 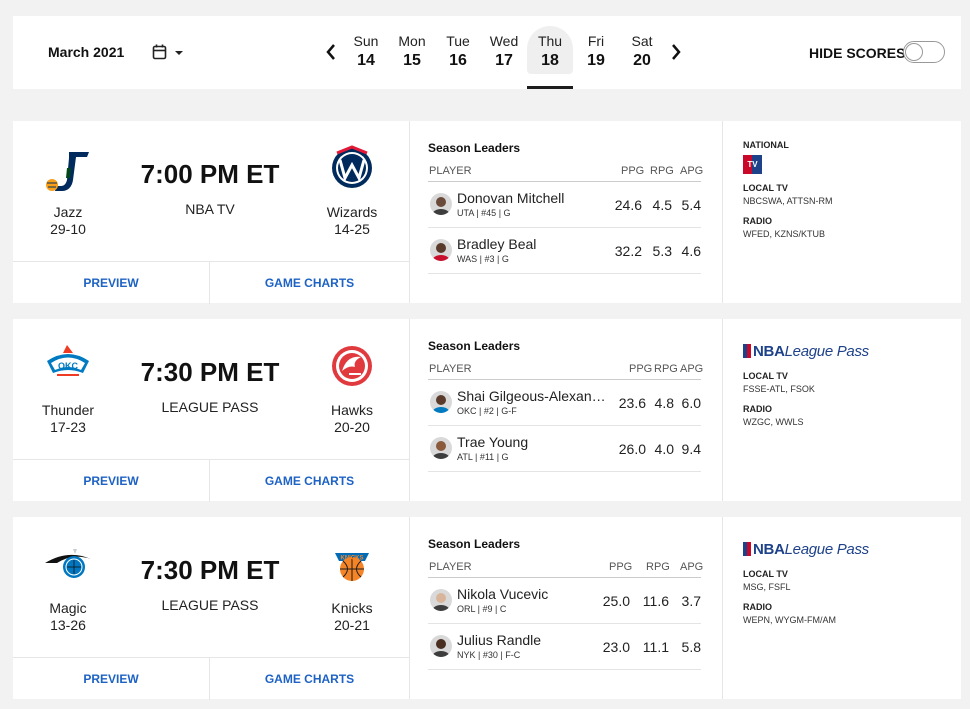 I want to click on chevron-left-icon, so click(x=330, y=52).